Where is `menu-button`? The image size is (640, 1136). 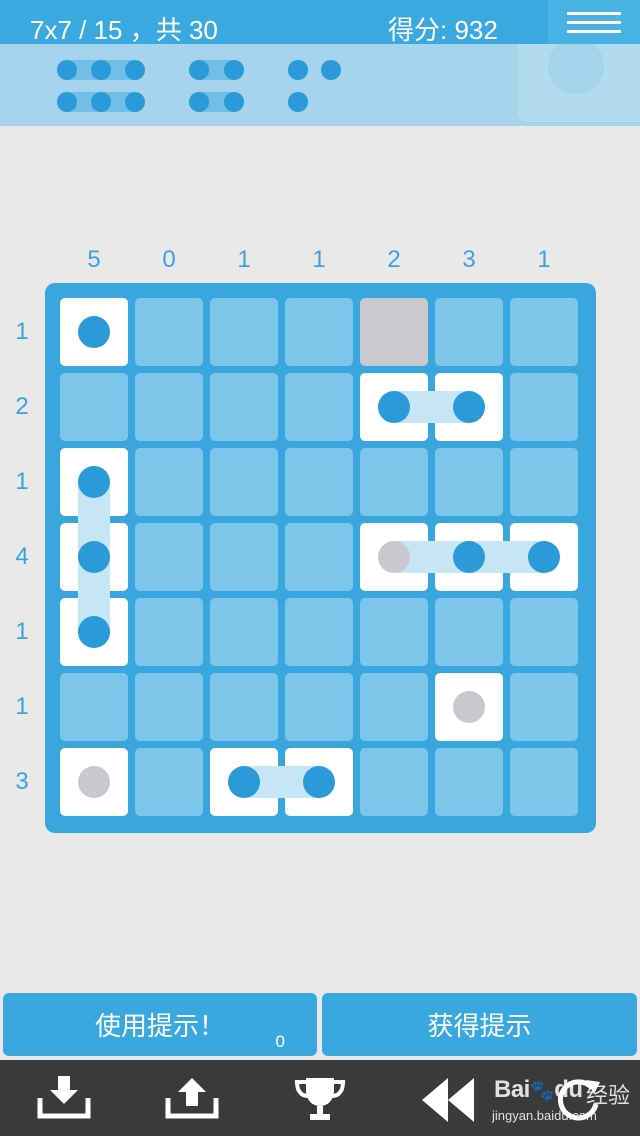
menu-button is located at coordinates (594, 22).